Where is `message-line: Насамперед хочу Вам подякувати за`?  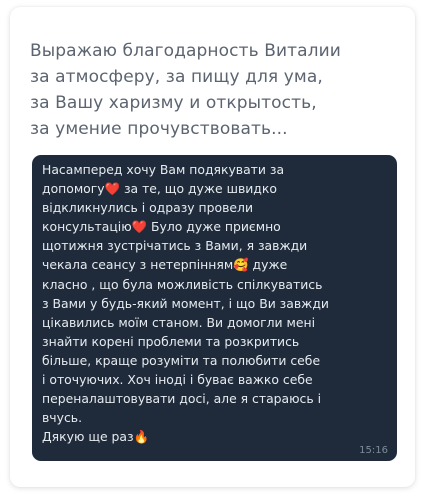 message-line: Насамперед хочу Вам подякувати за is located at coordinates (163, 169).